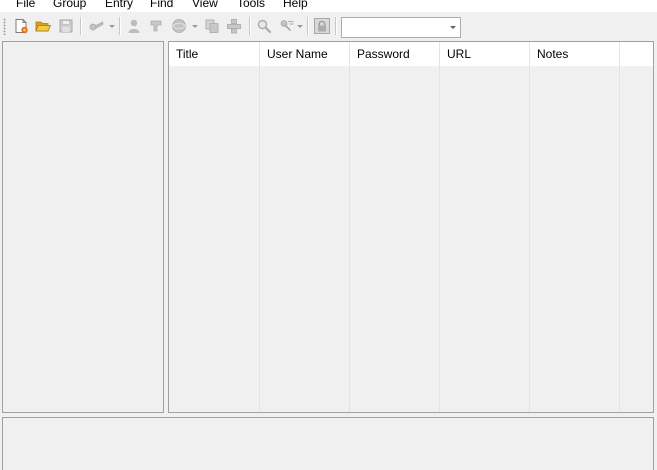  I want to click on column-header-password: Password, so click(395, 54).